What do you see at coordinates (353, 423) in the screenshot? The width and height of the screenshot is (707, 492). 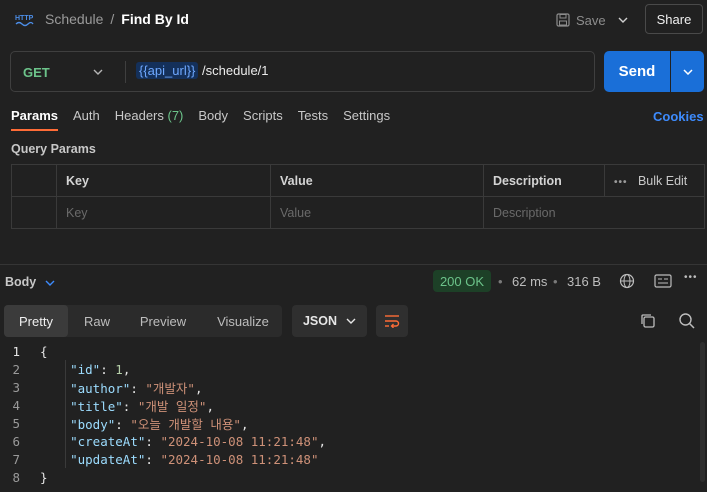 I see `code-line: 5 "body": "오늘 개발할 내용",` at bounding box center [353, 423].